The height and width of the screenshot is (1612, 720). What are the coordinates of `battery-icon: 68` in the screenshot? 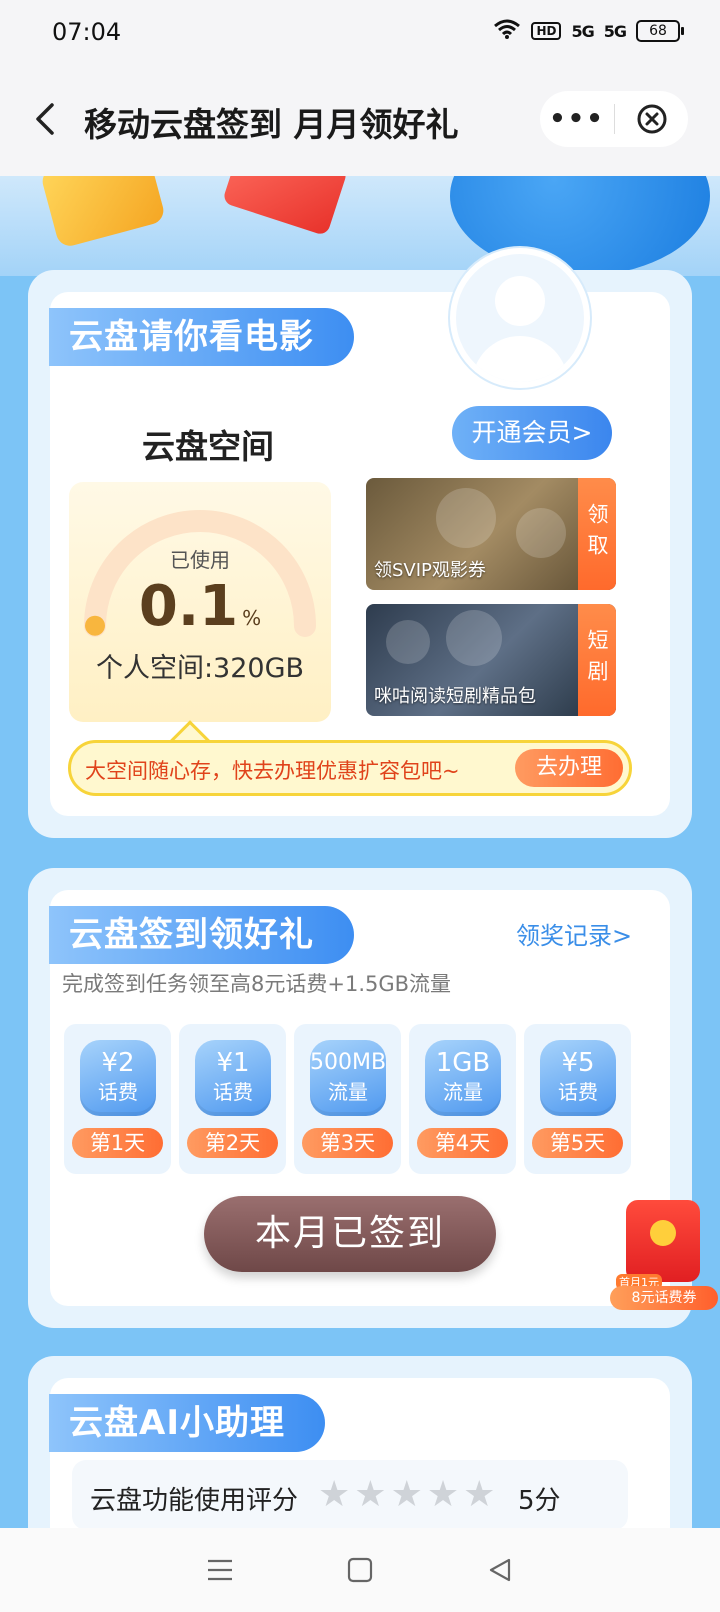 It's located at (660, 31).